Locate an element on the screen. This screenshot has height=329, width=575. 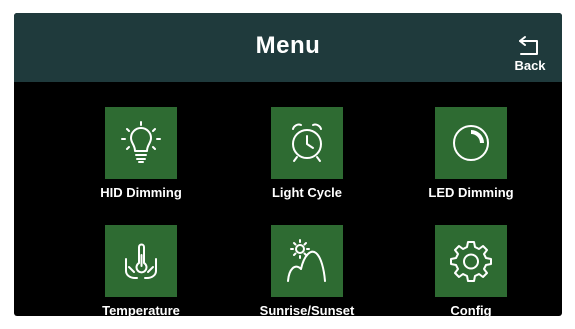
menu-item-label: Sunrise/Sunset is located at coordinates (307, 309).